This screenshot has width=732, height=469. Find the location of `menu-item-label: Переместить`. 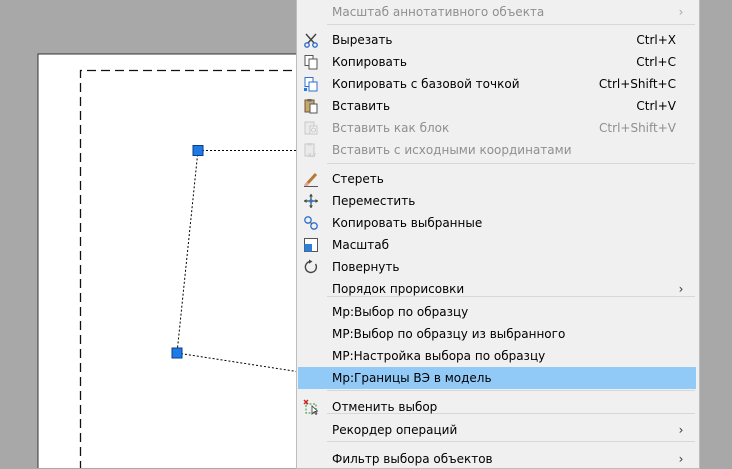

menu-item-label: Переместить is located at coordinates (374, 201).